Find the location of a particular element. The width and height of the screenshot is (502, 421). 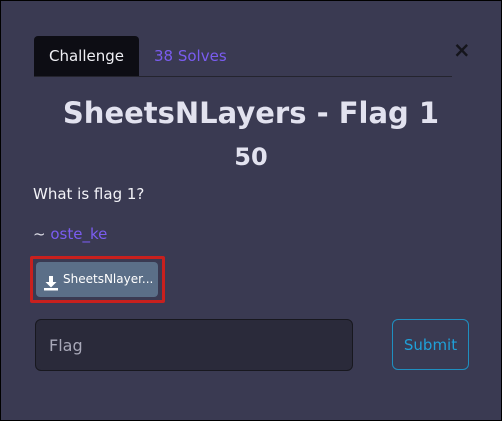

author-prefix: ~ is located at coordinates (42, 234).